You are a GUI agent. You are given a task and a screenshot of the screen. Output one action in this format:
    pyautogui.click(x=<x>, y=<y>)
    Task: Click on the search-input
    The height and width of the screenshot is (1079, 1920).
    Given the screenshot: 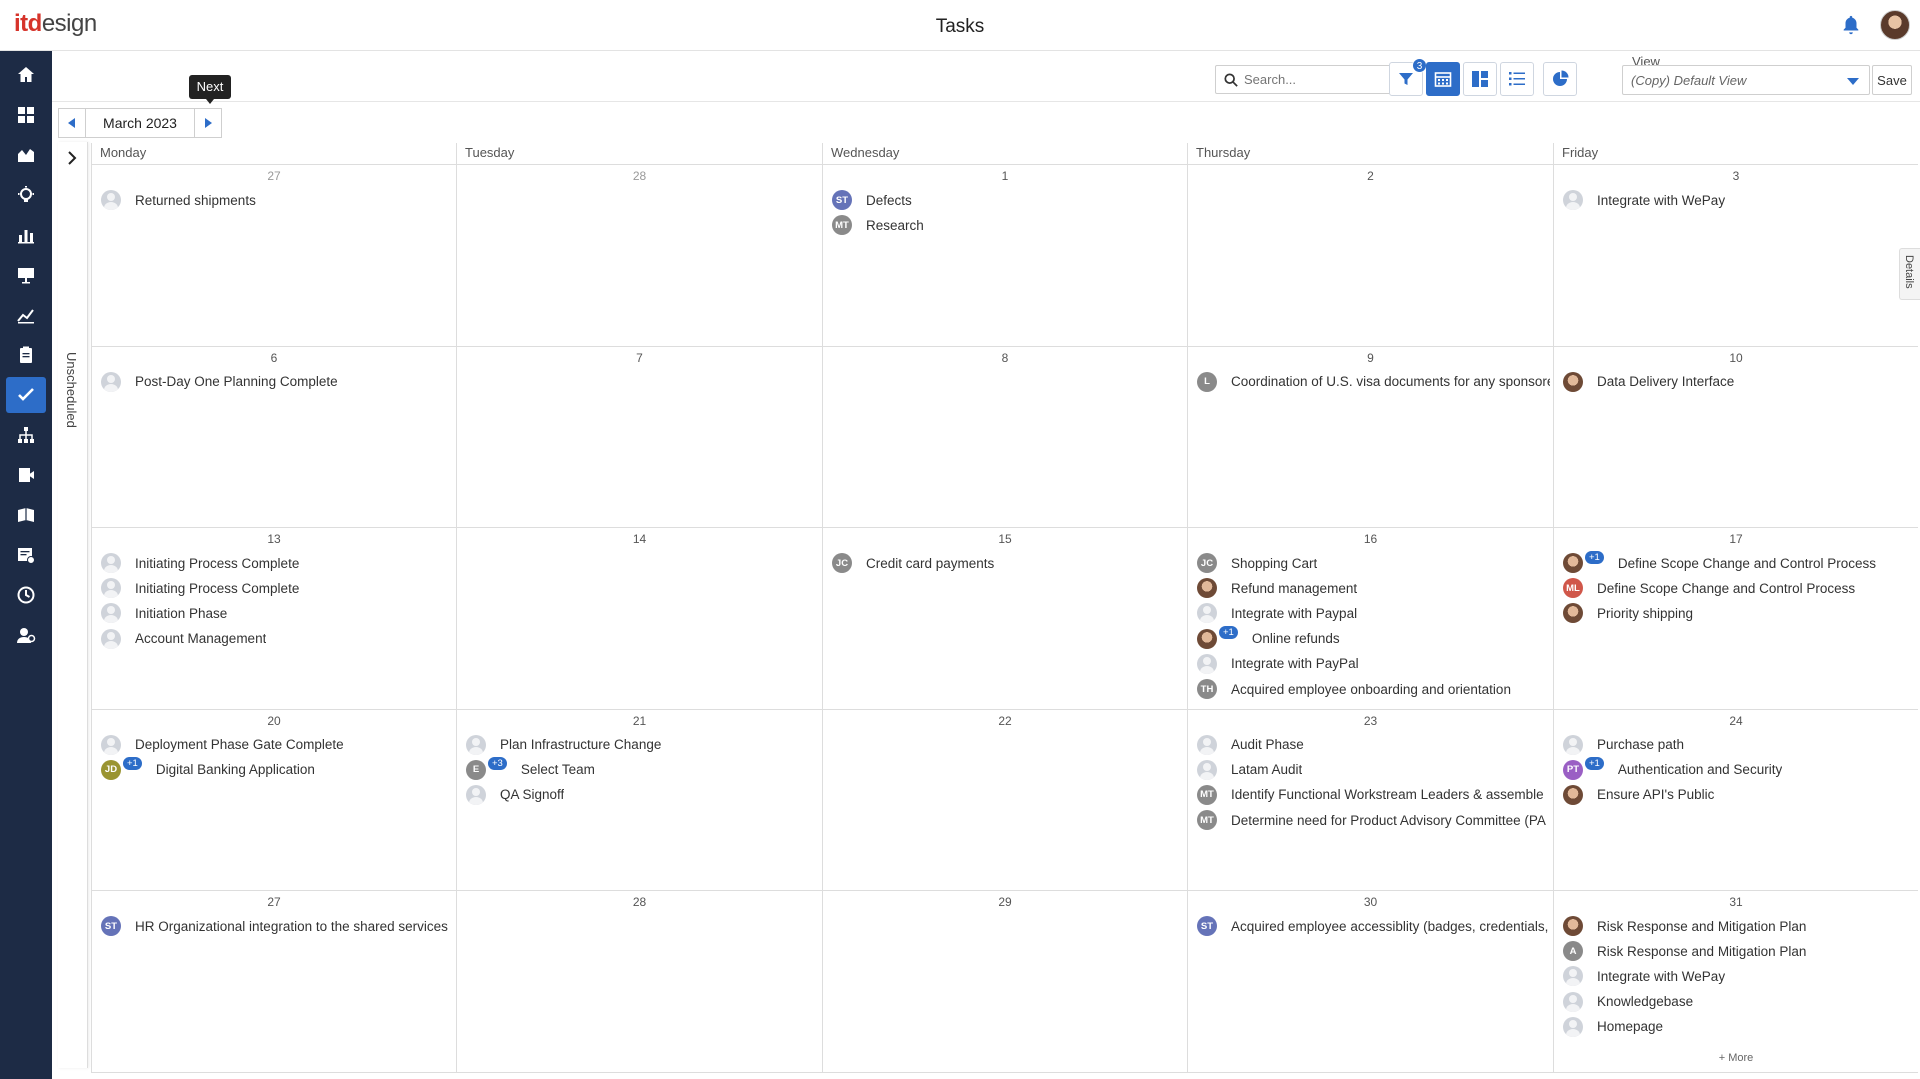 What is the action you would take?
    pyautogui.click(x=1324, y=79)
    